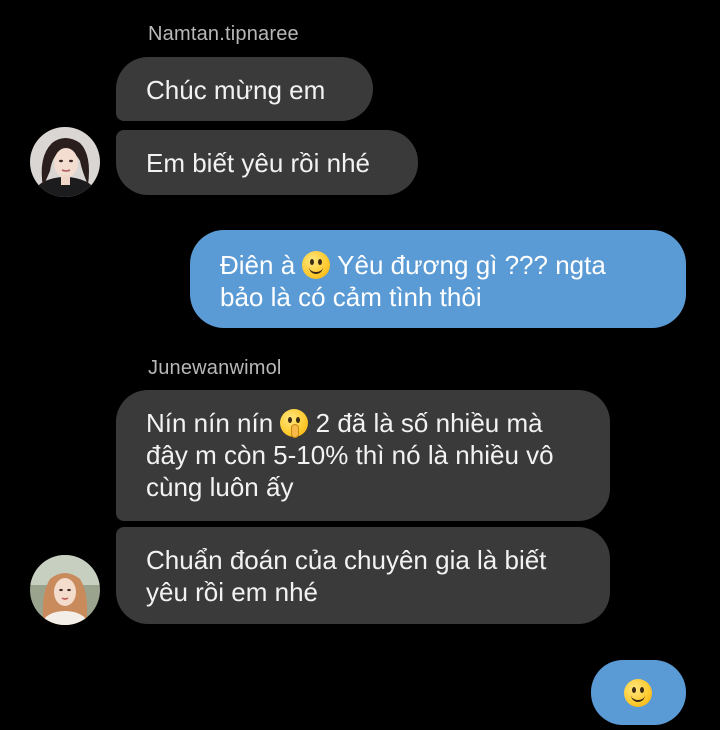 This screenshot has height=730, width=720. I want to click on sender-name-namtan: Namtan.tipnaree, so click(223, 34).